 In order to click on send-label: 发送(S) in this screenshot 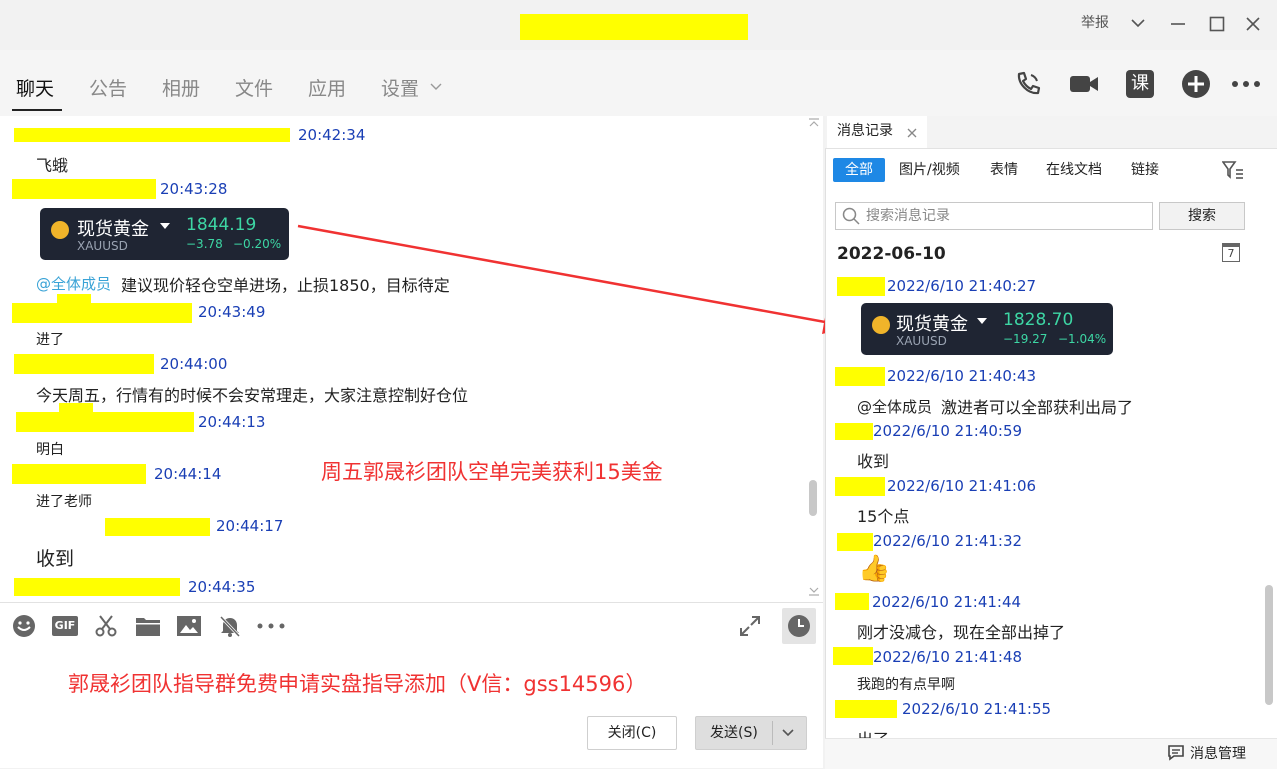, I will do `click(734, 733)`.